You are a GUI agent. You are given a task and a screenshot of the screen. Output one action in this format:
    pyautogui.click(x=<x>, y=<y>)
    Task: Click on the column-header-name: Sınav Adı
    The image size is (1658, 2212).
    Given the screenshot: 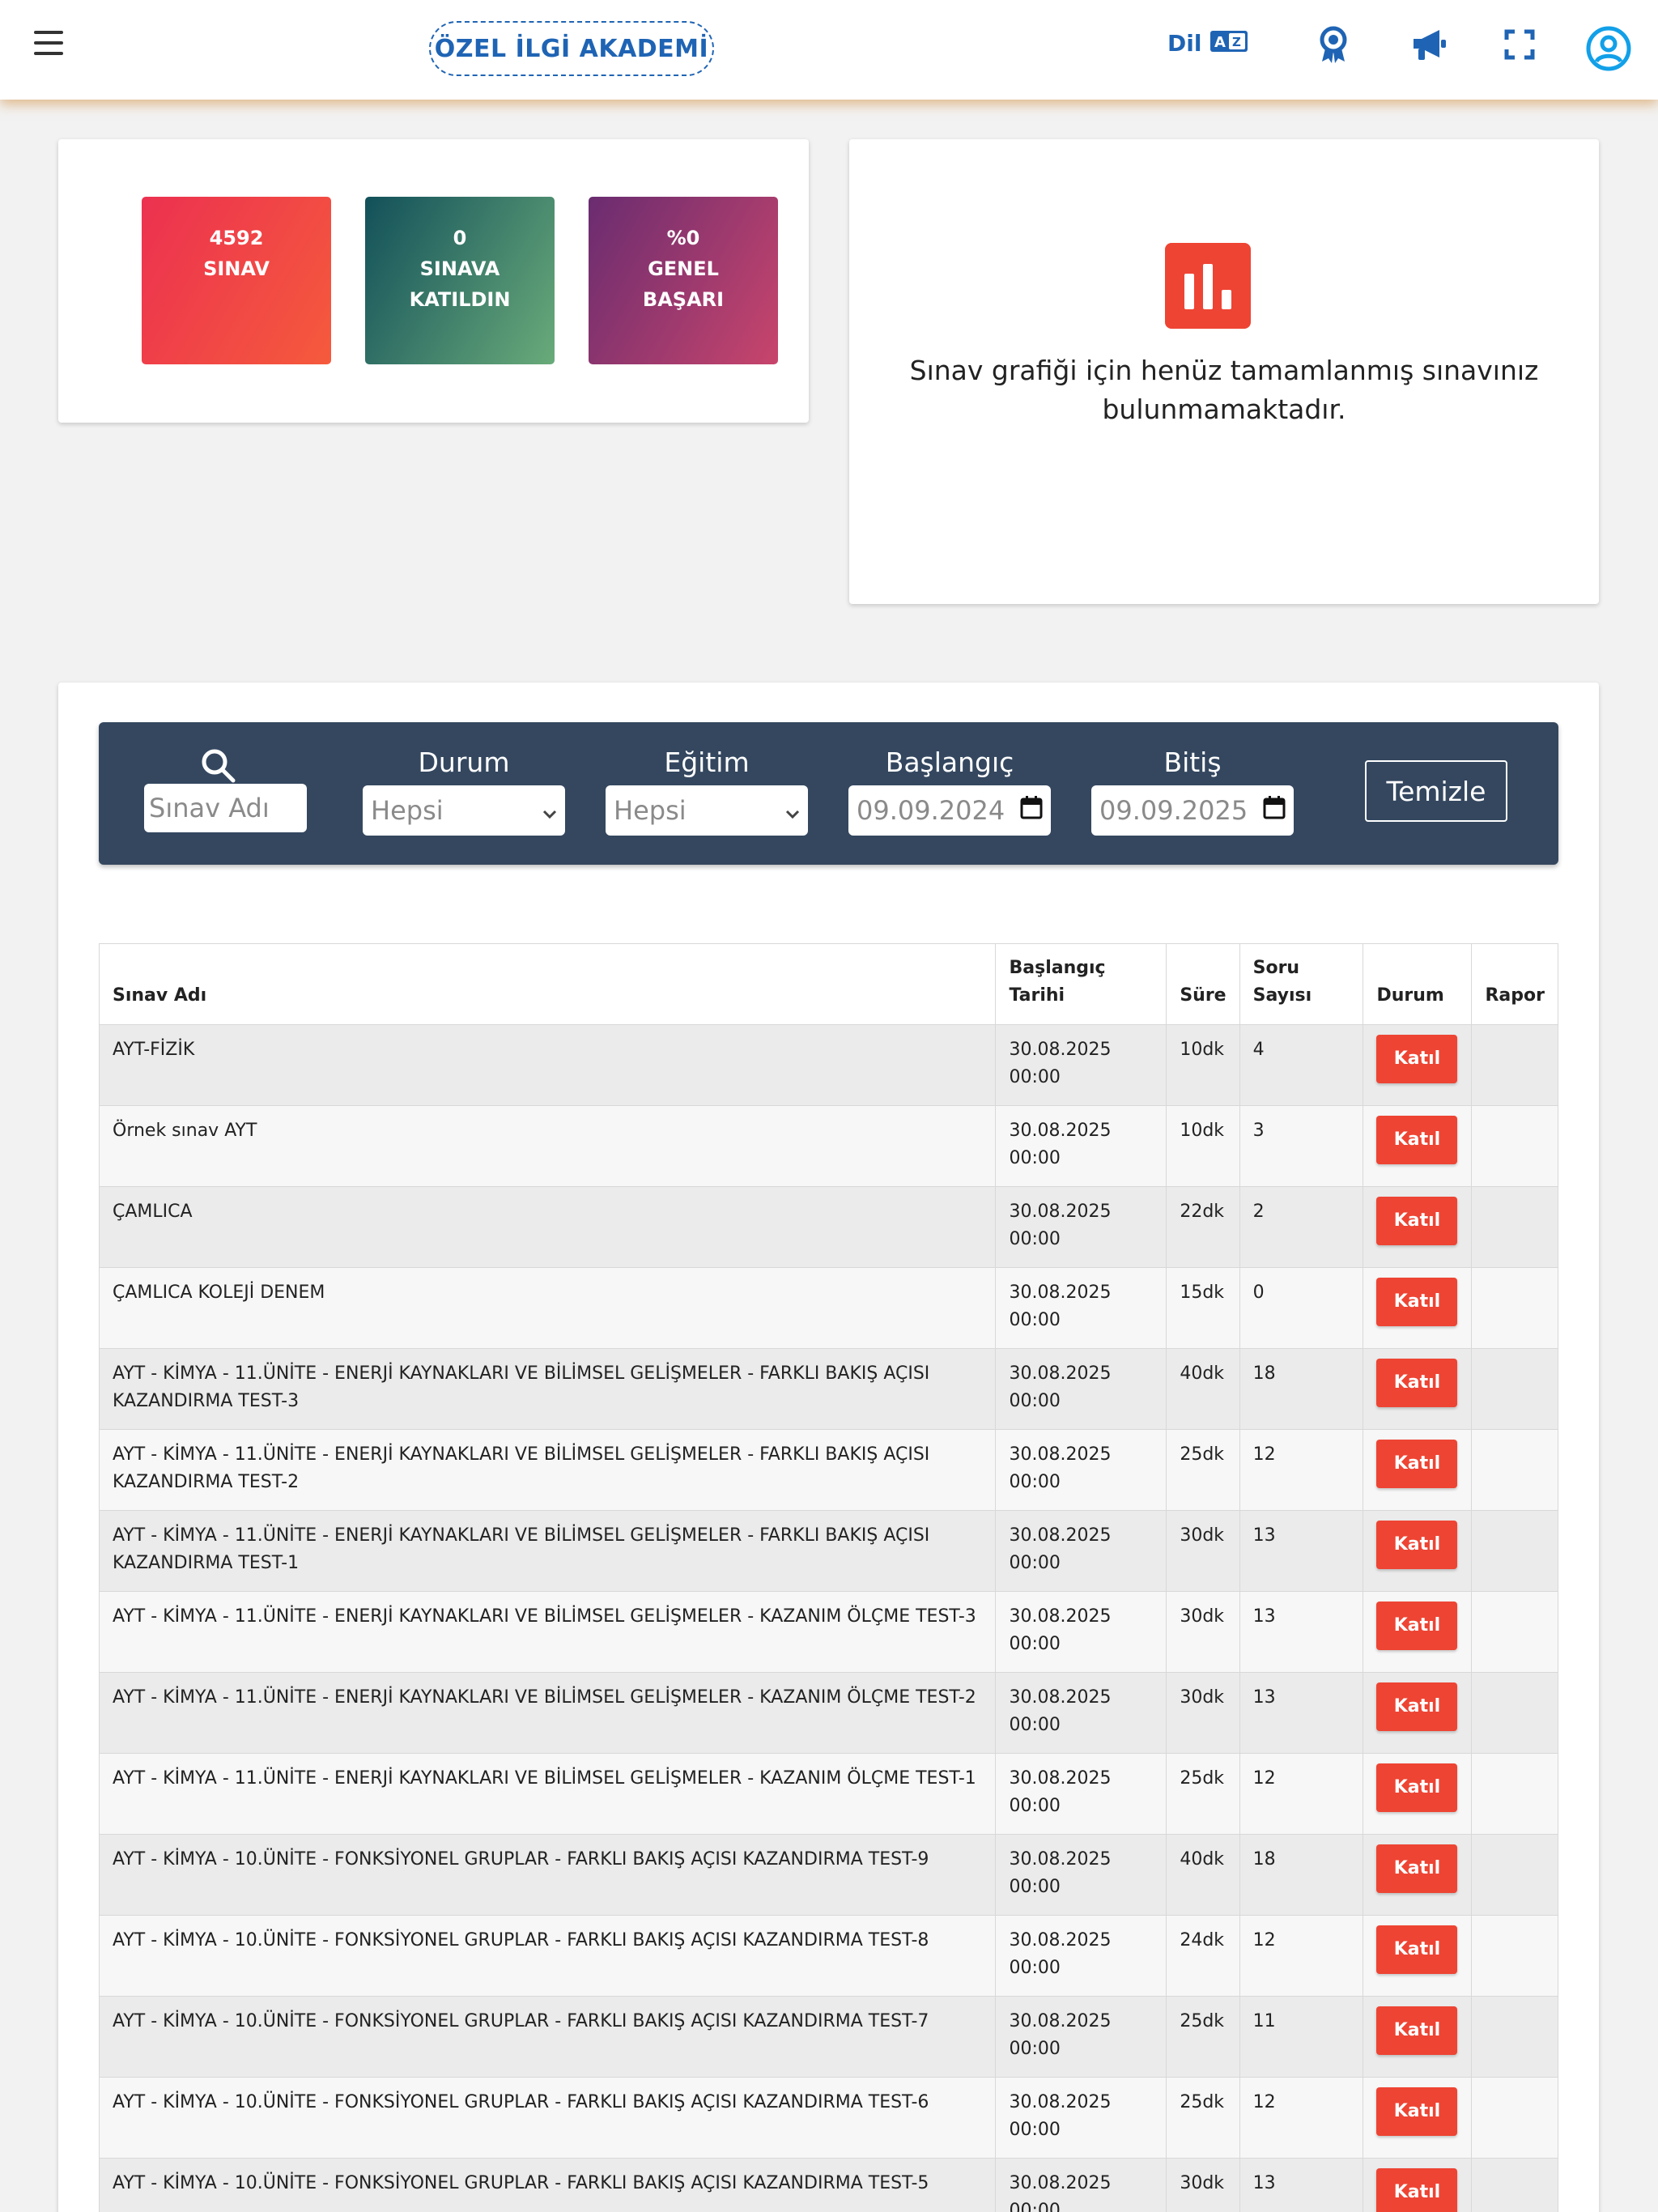 What is the action you would take?
    pyautogui.click(x=547, y=984)
    